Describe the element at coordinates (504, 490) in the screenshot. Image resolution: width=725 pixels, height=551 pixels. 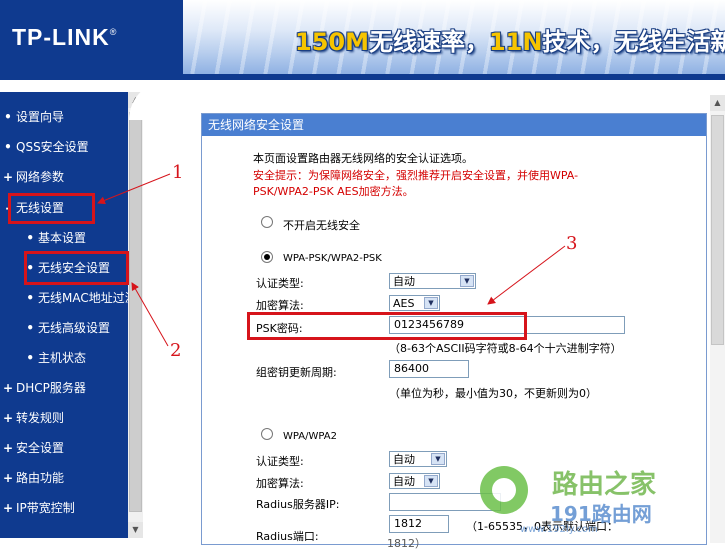
I see `watermark-logo-icon` at that location.